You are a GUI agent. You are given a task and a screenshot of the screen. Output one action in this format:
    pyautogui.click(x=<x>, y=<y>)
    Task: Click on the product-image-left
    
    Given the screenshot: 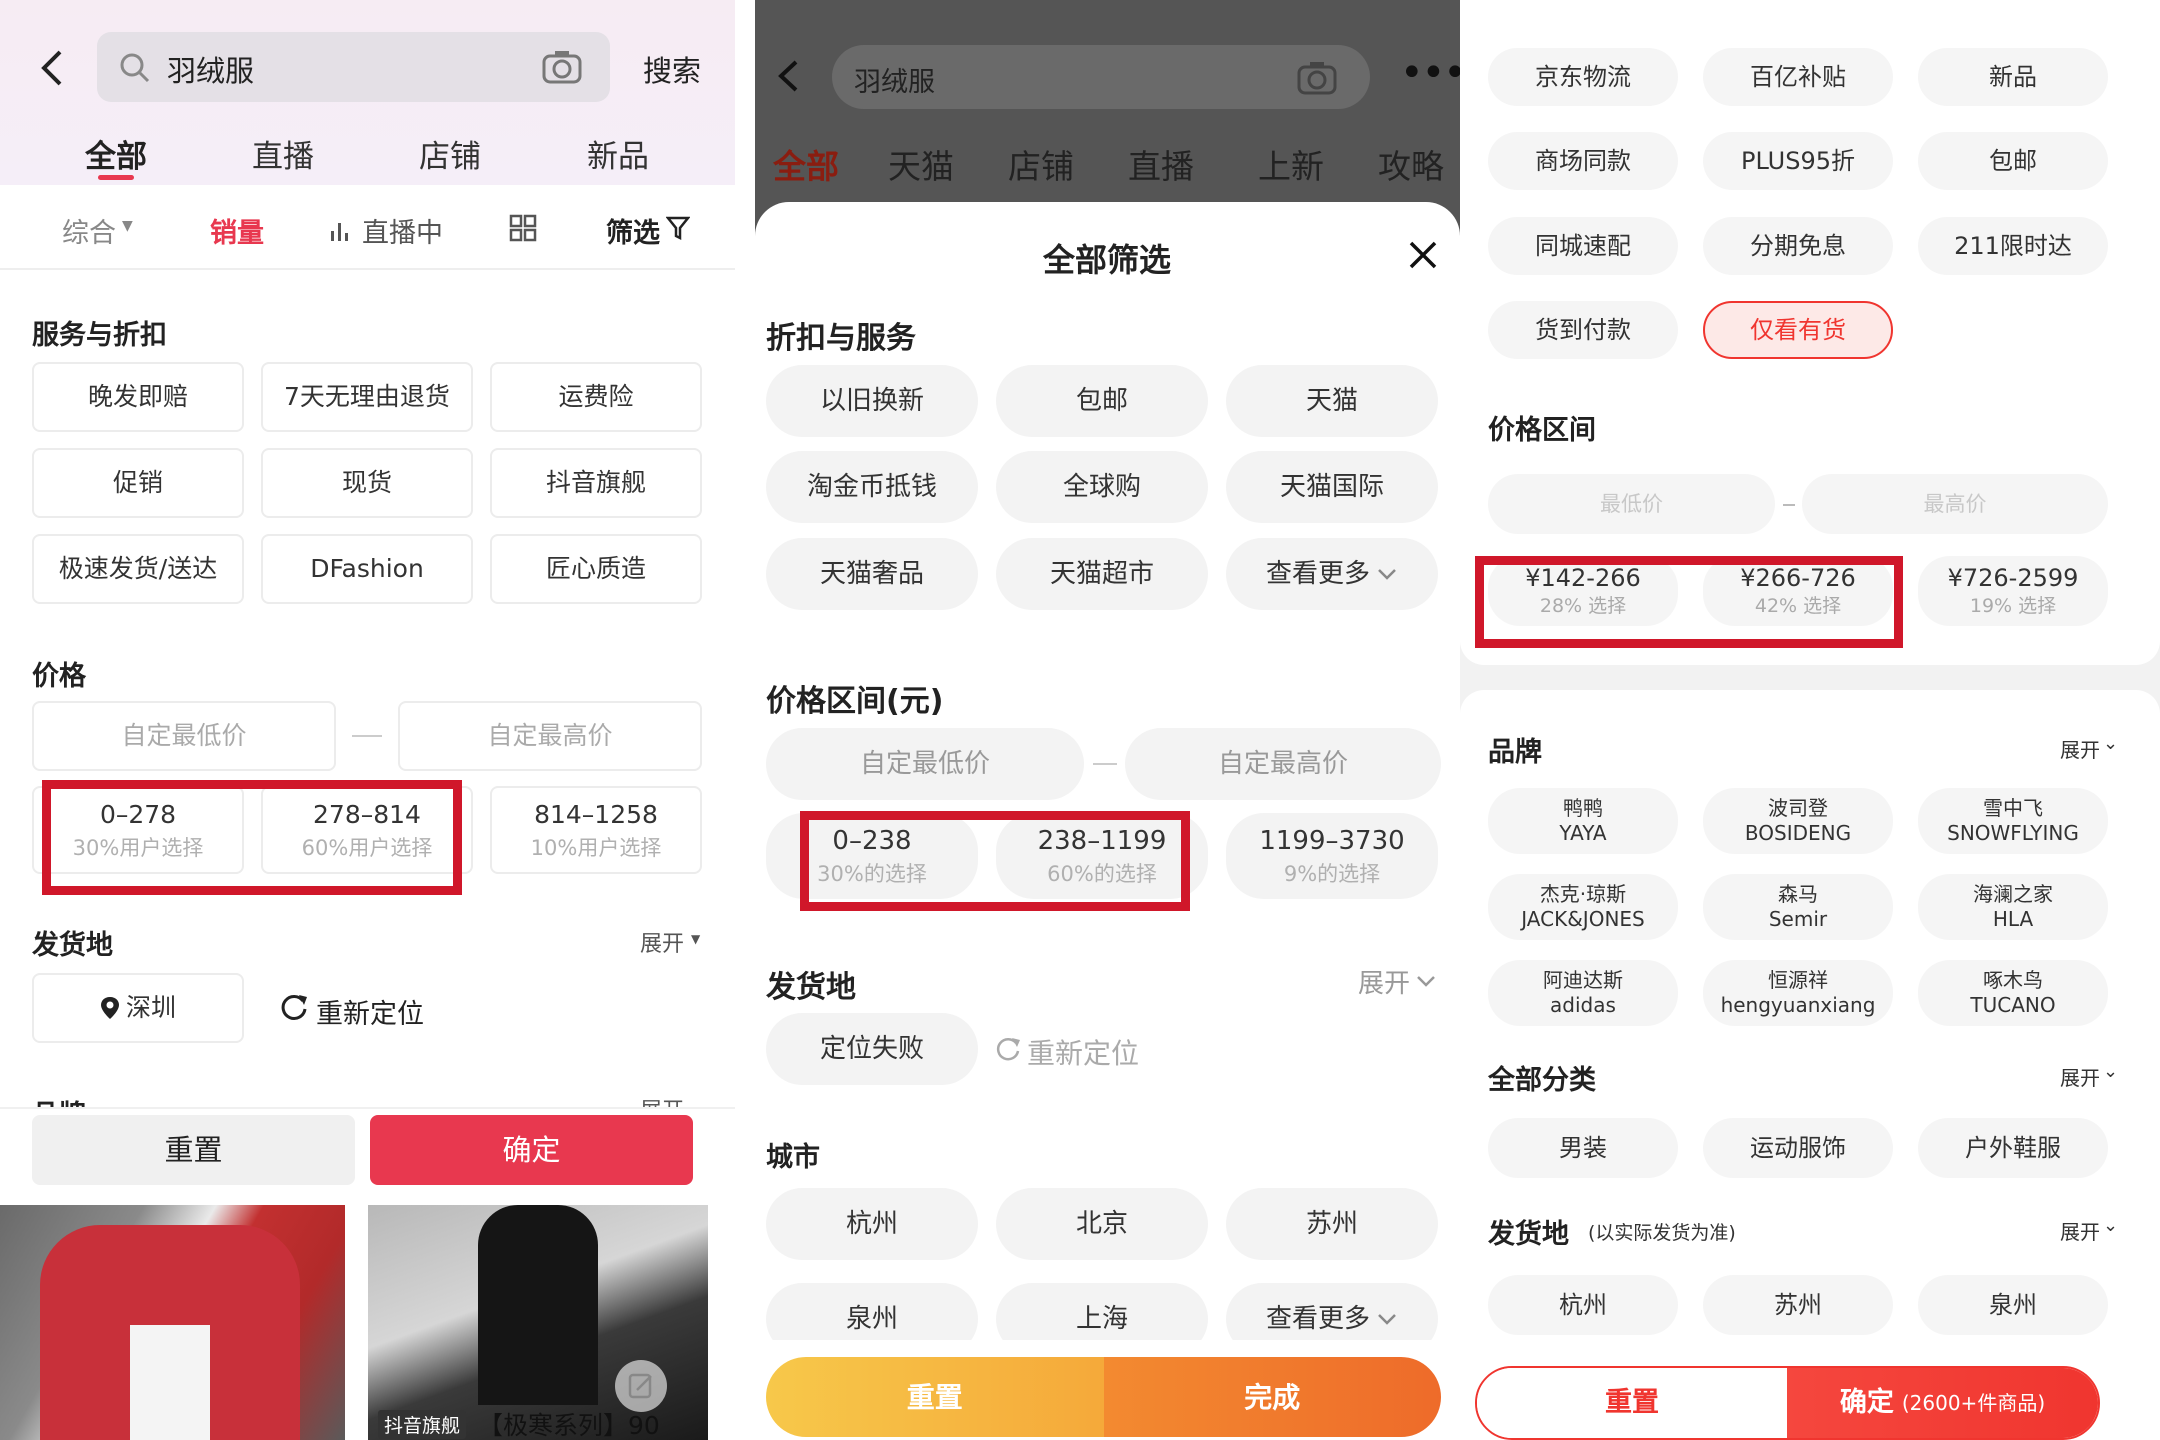 What is the action you would take?
    pyautogui.click(x=172, y=1322)
    